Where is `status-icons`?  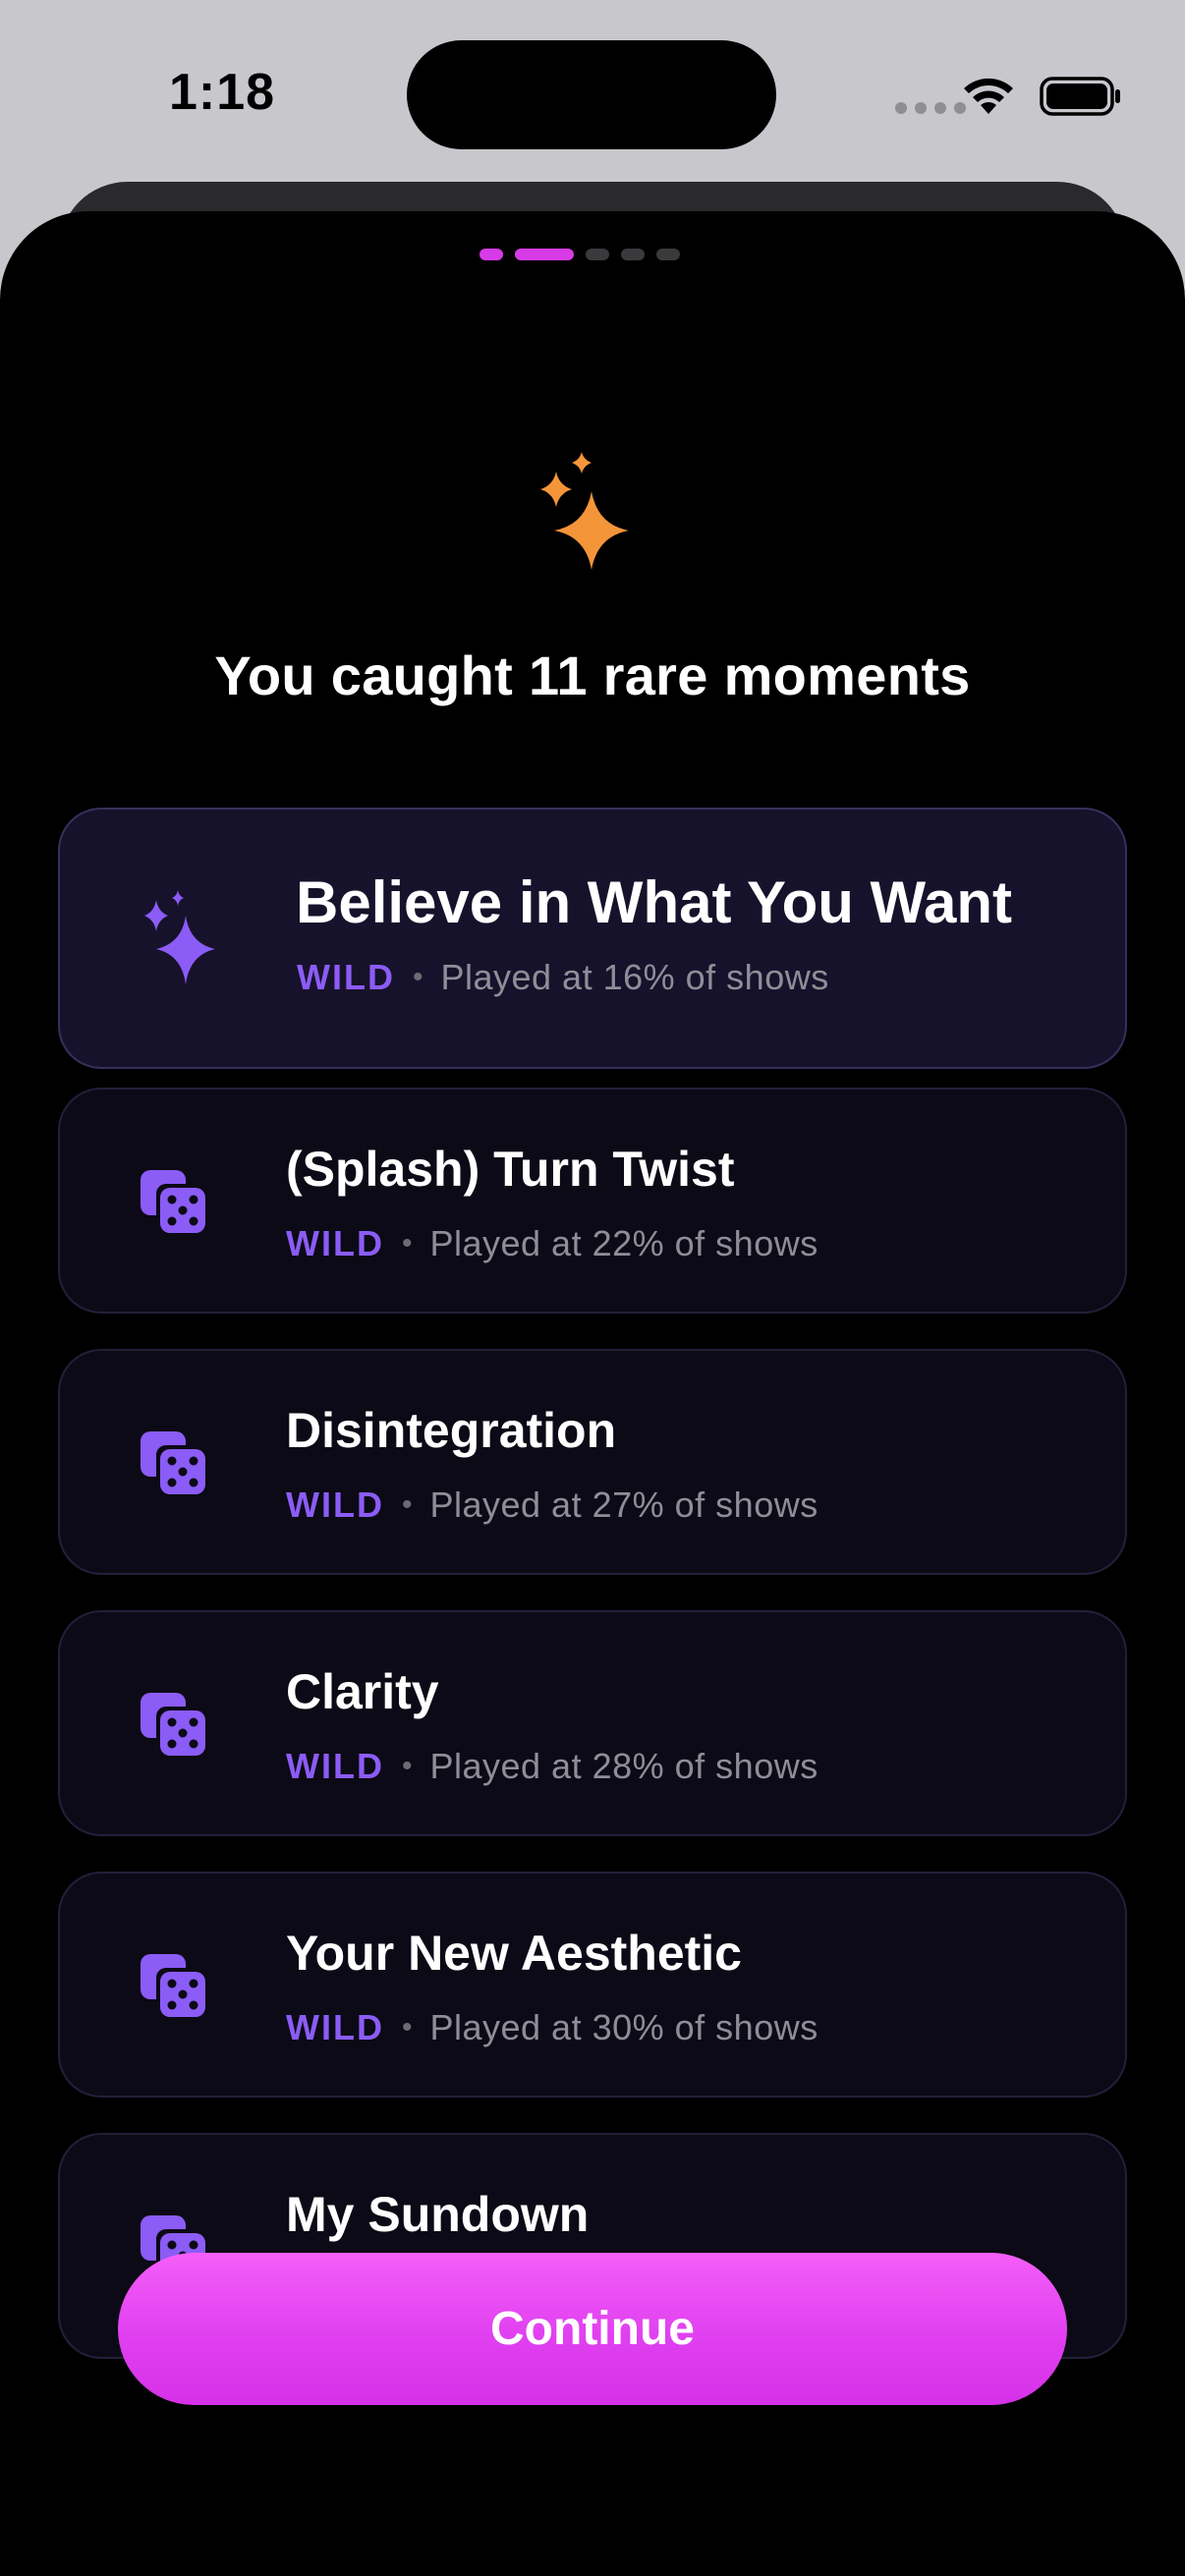
status-icons is located at coordinates (1008, 93).